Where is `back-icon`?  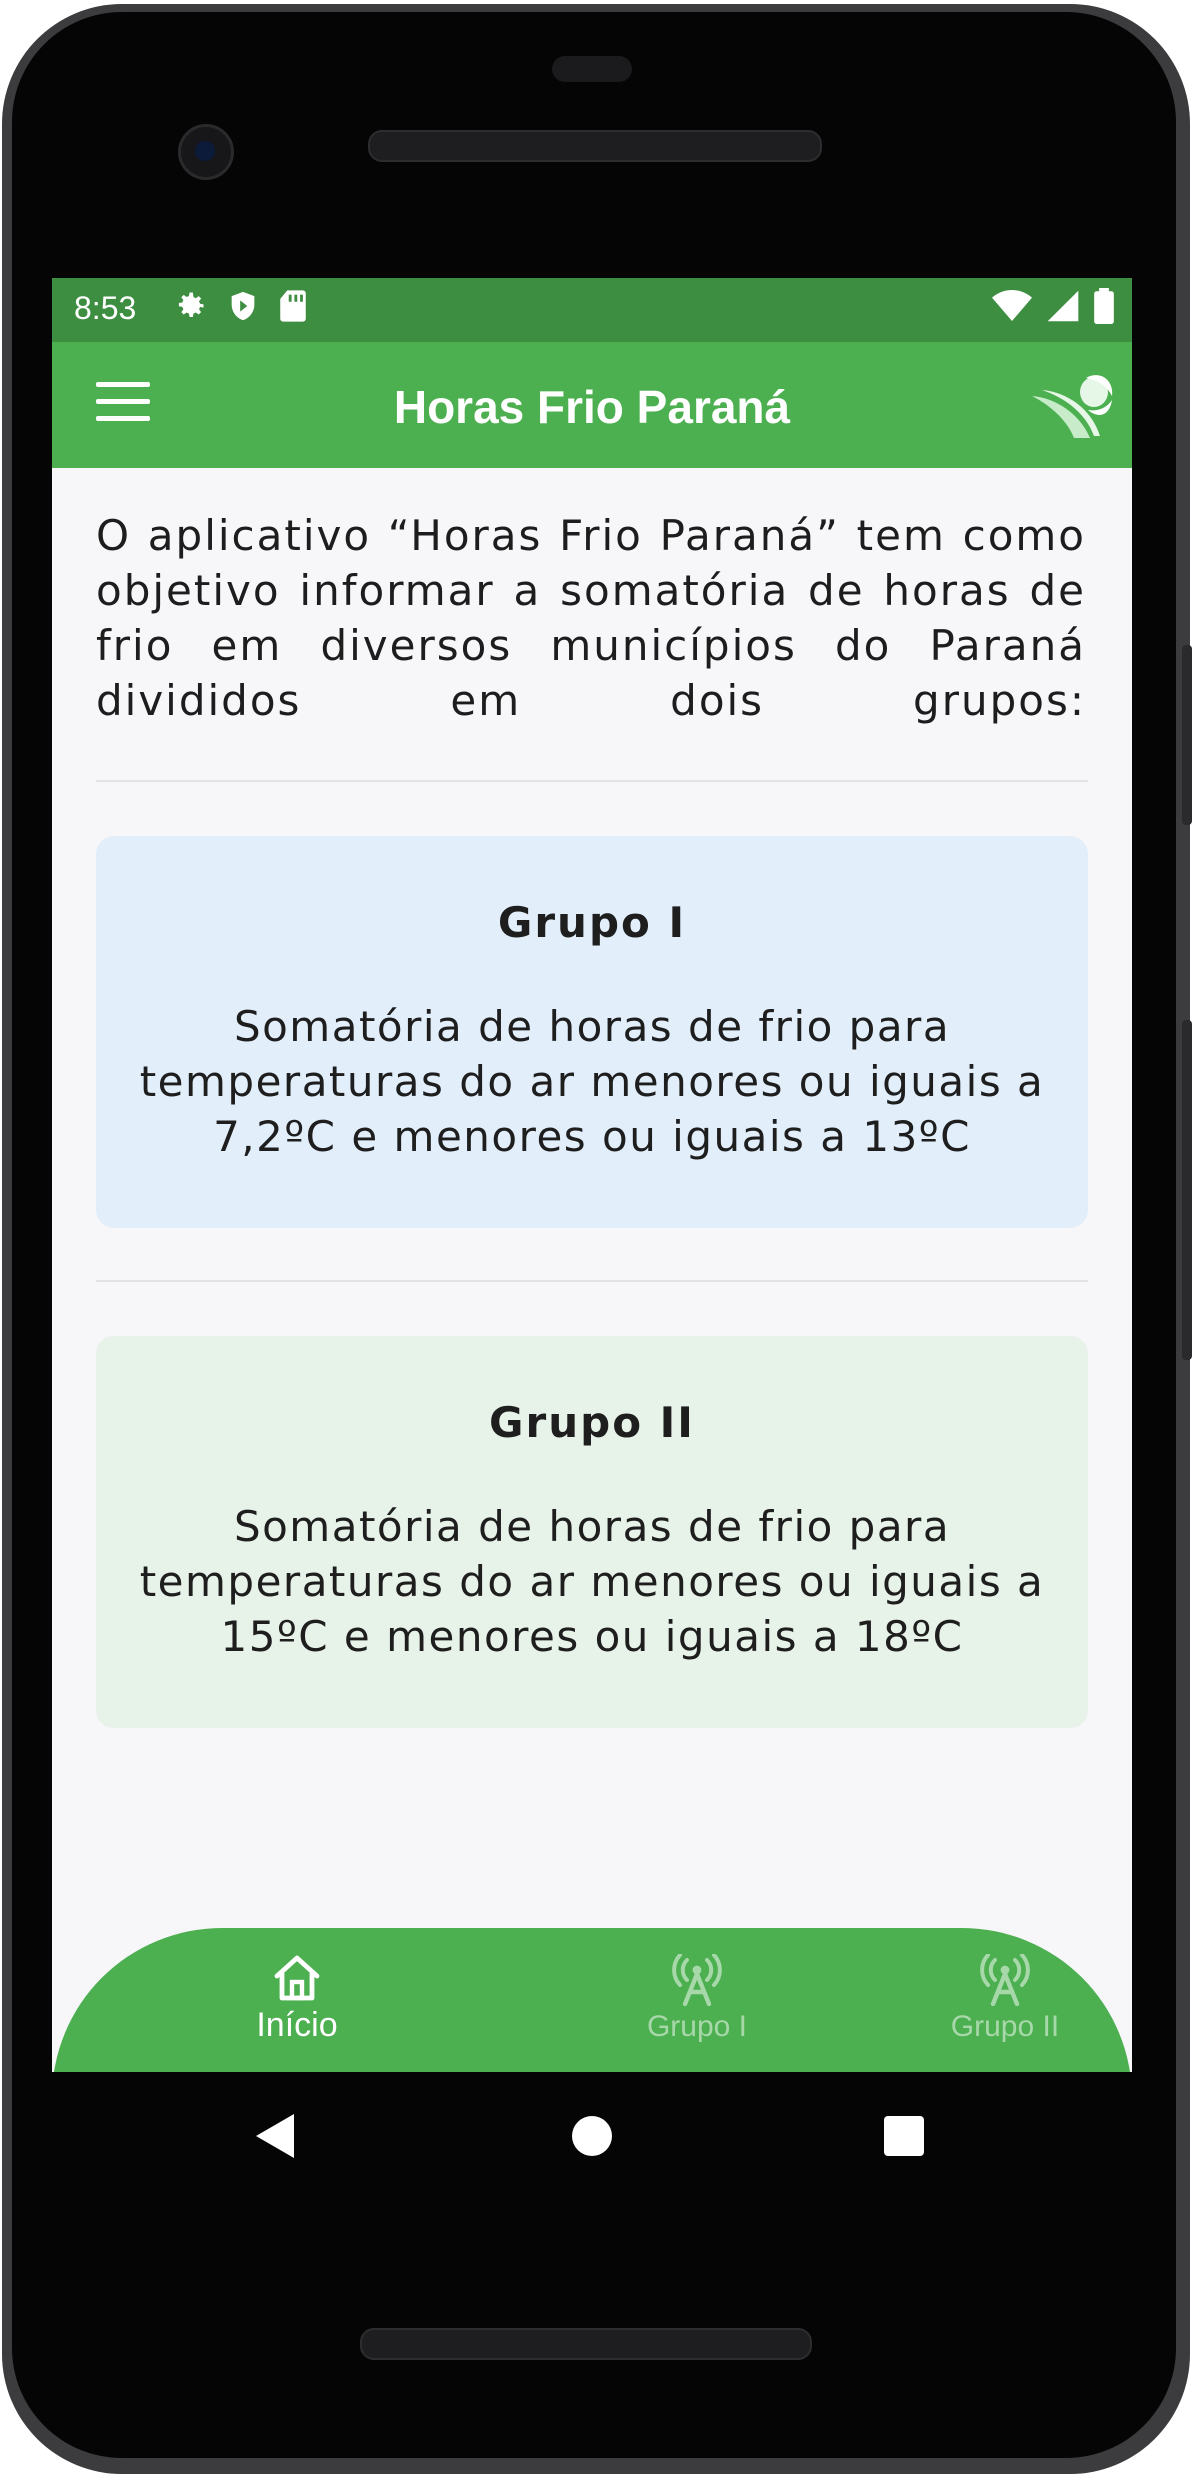
back-icon is located at coordinates (275, 2136).